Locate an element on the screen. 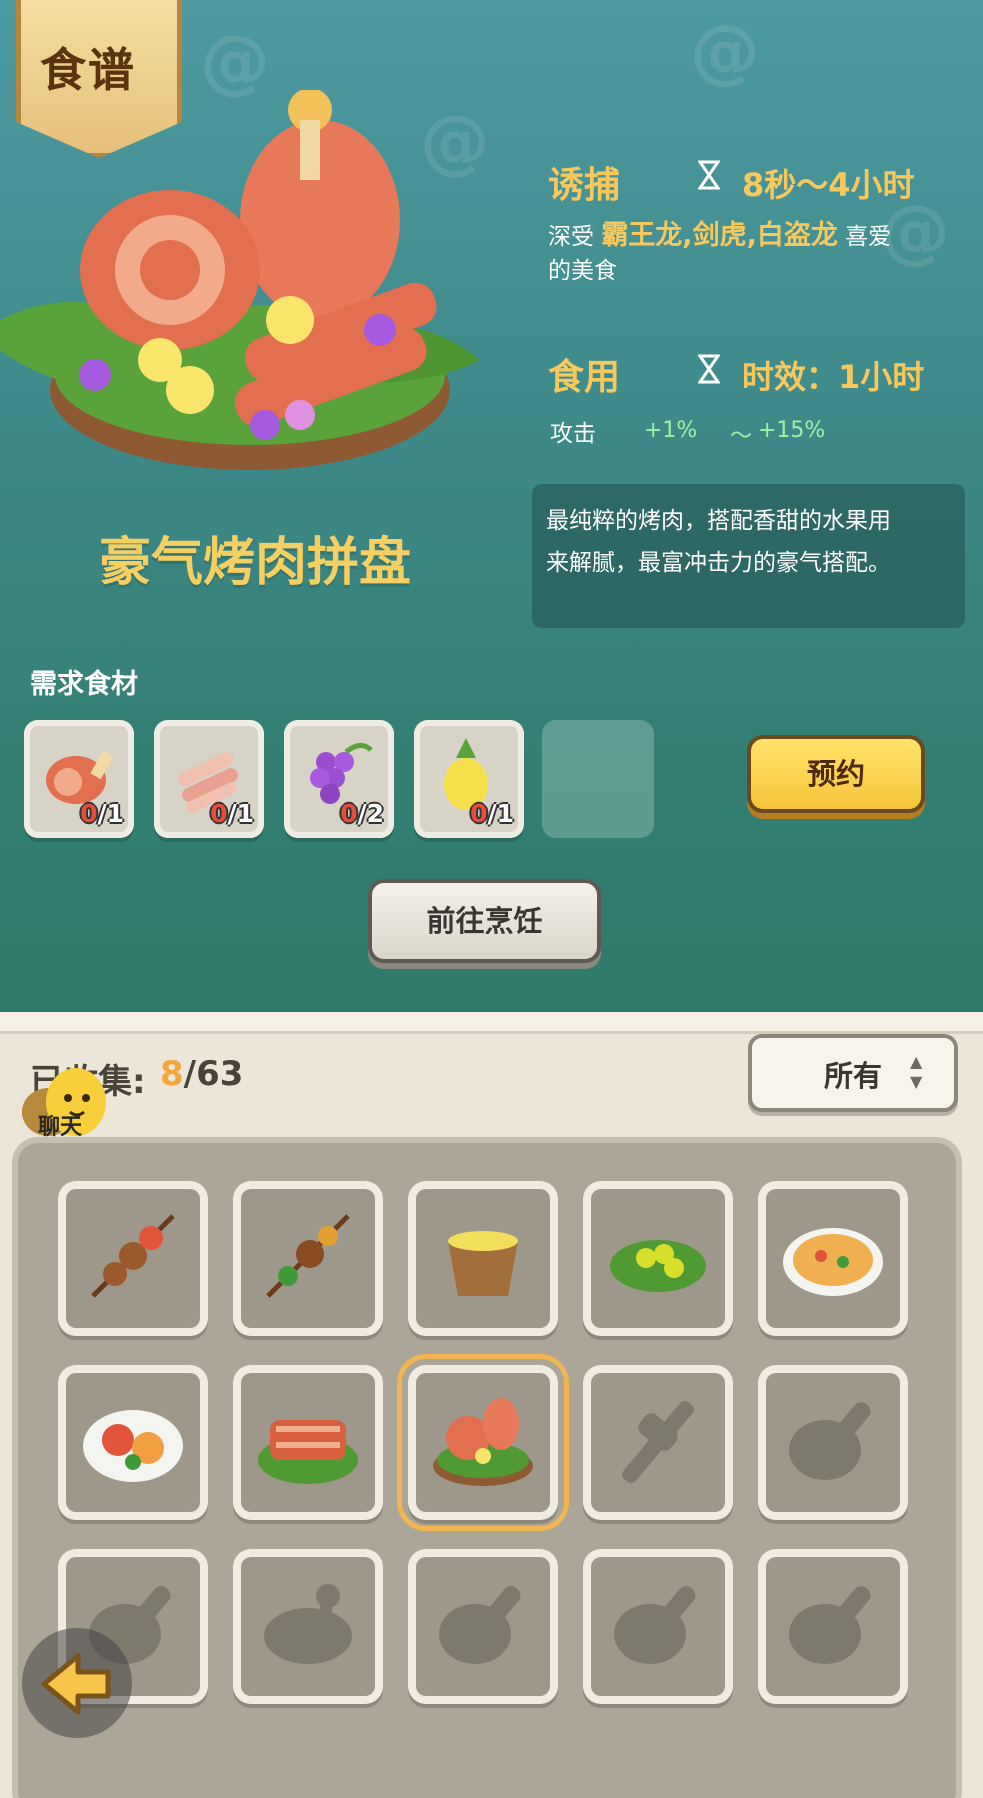  ingredient-count: 0/2 is located at coordinates (362, 813).